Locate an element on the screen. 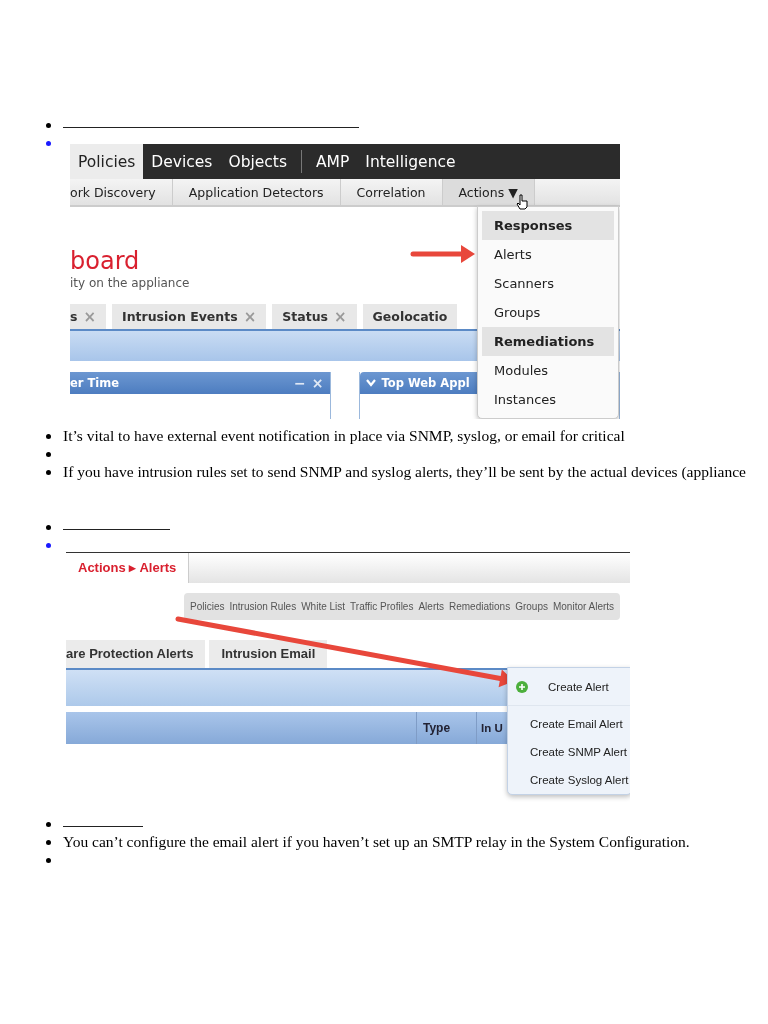 The height and width of the screenshot is (1024, 768). page-title: board is located at coordinates (105, 261).